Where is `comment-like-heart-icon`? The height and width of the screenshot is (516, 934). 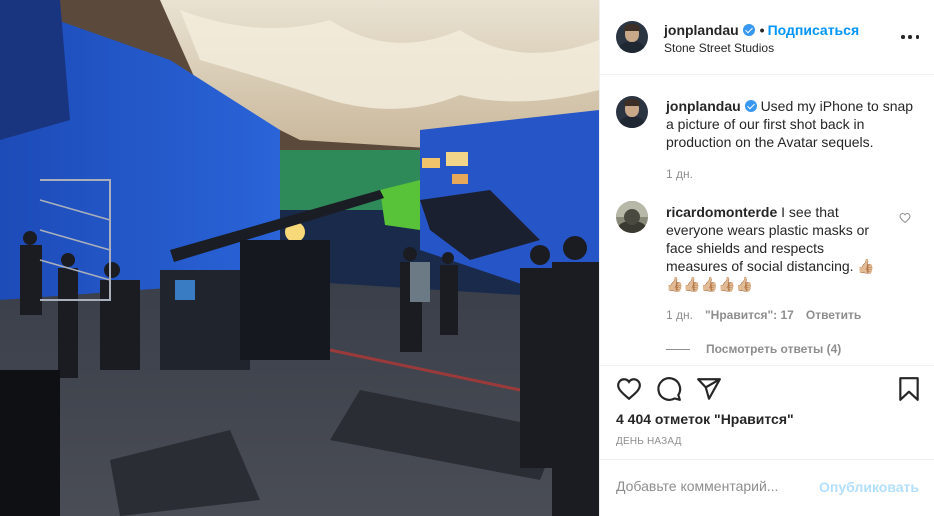
comment-like-heart-icon is located at coordinates (905, 218).